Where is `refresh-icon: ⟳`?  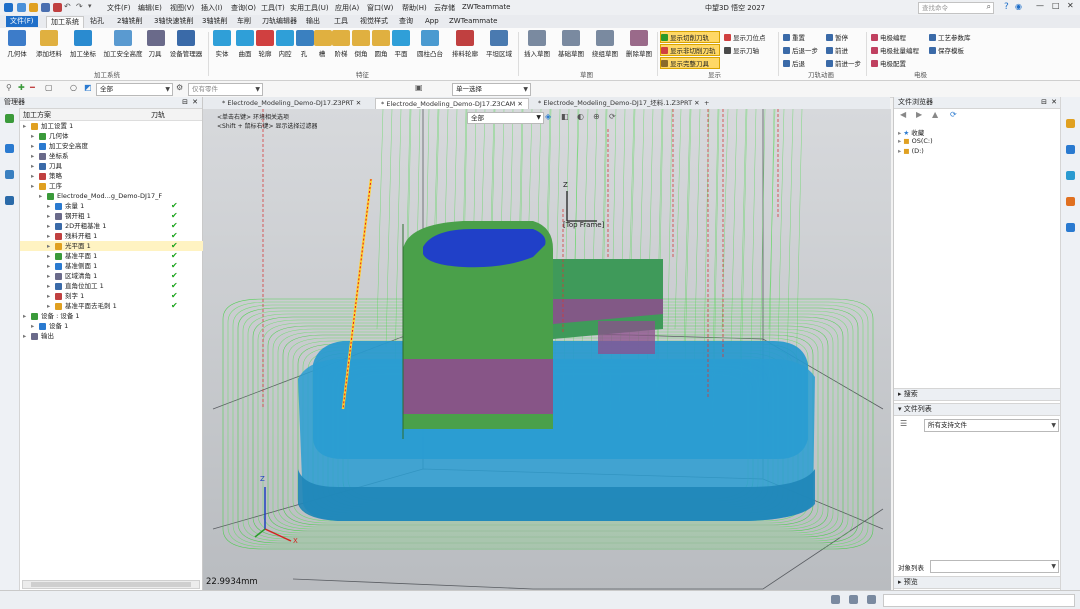 refresh-icon: ⟳ is located at coordinates (953, 114).